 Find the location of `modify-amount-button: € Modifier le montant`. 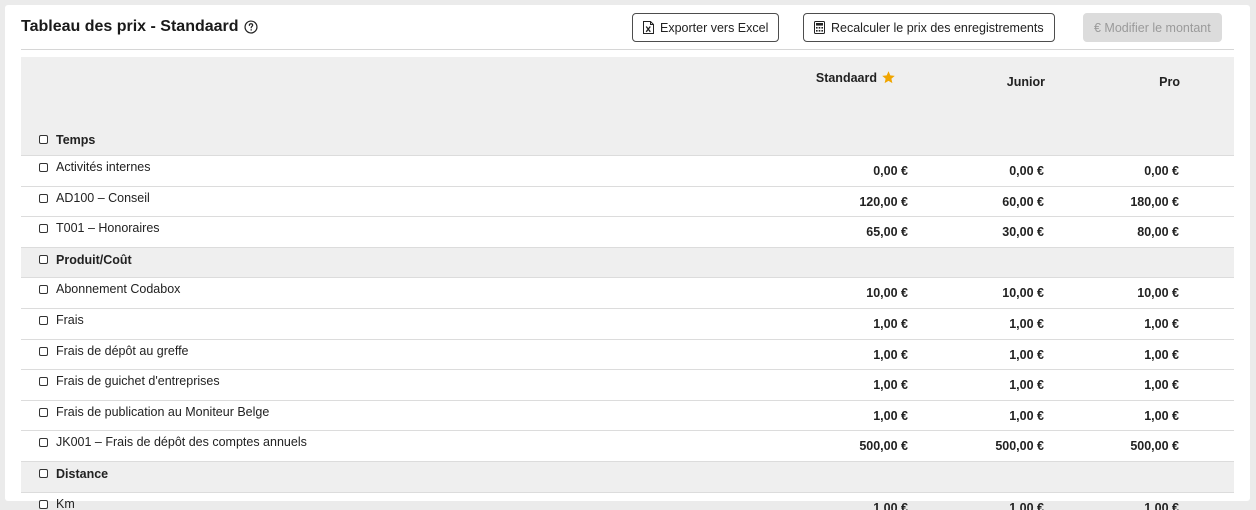

modify-amount-button: € Modifier le montant is located at coordinates (1152, 27).